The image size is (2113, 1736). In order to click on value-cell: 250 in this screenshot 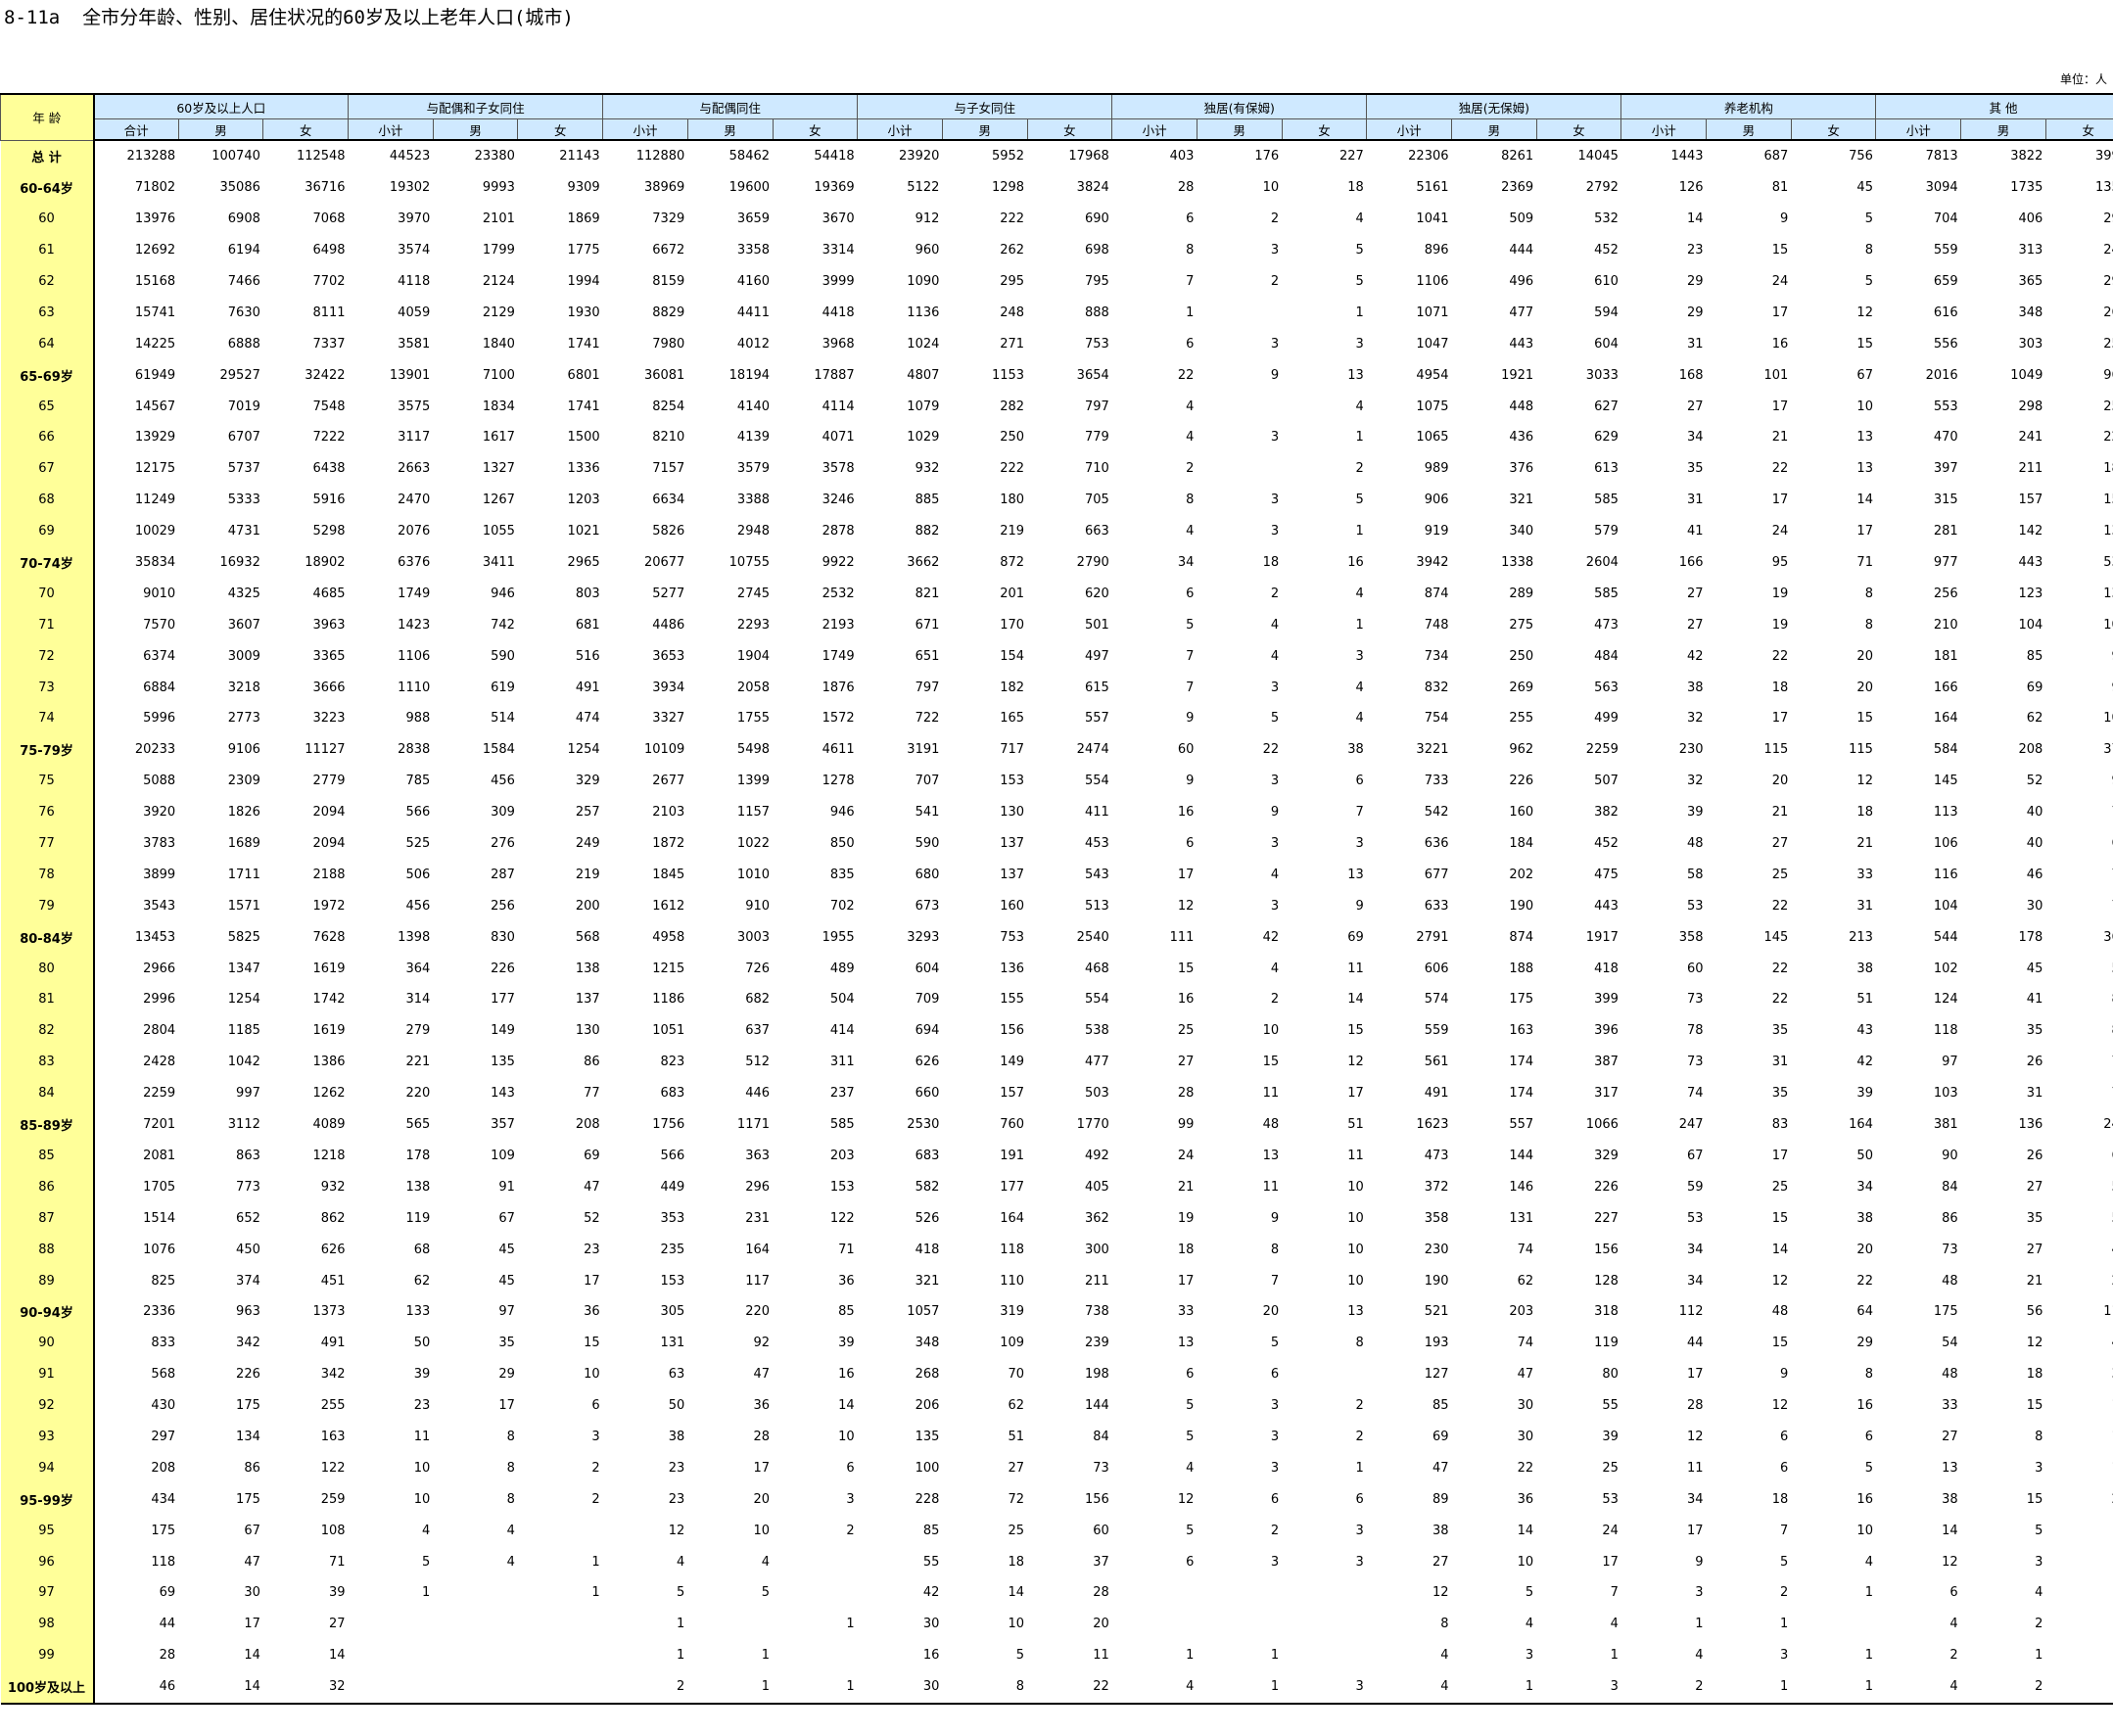, I will do `click(1012, 438)`.